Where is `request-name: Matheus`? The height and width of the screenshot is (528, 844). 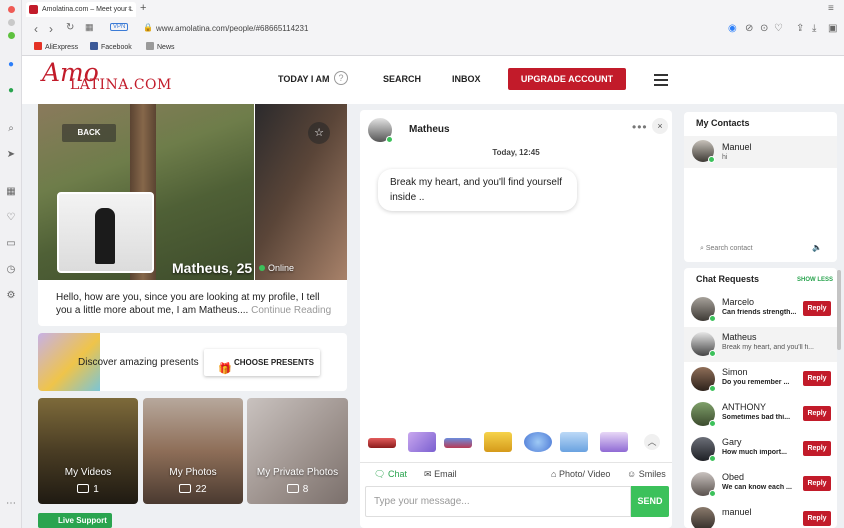 request-name: Matheus is located at coordinates (739, 337).